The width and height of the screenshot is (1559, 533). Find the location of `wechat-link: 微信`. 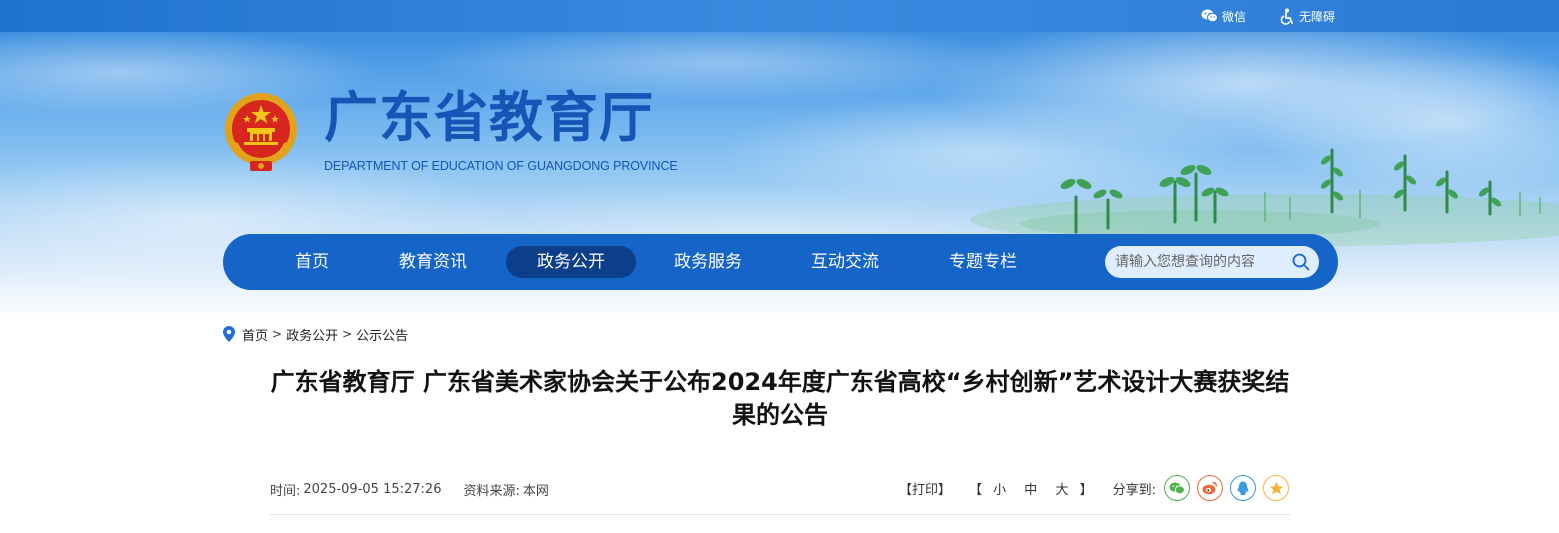

wechat-link: 微信 is located at coordinates (1223, 16).